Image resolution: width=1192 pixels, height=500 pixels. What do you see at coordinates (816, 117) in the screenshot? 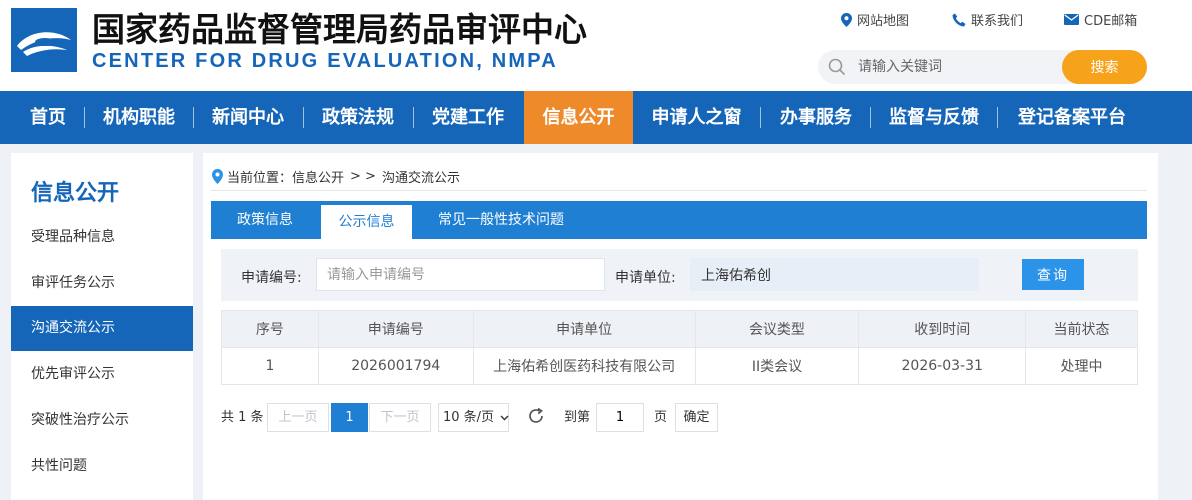
I see `nav-item-services: 办事服务` at bounding box center [816, 117].